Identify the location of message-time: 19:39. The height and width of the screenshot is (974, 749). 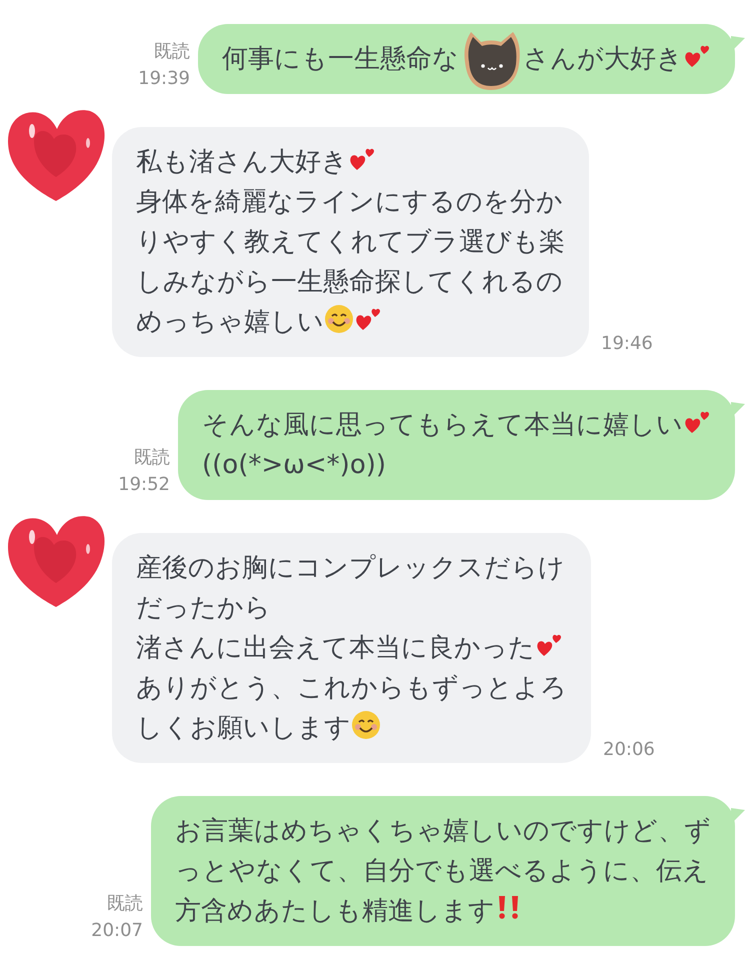
(164, 79).